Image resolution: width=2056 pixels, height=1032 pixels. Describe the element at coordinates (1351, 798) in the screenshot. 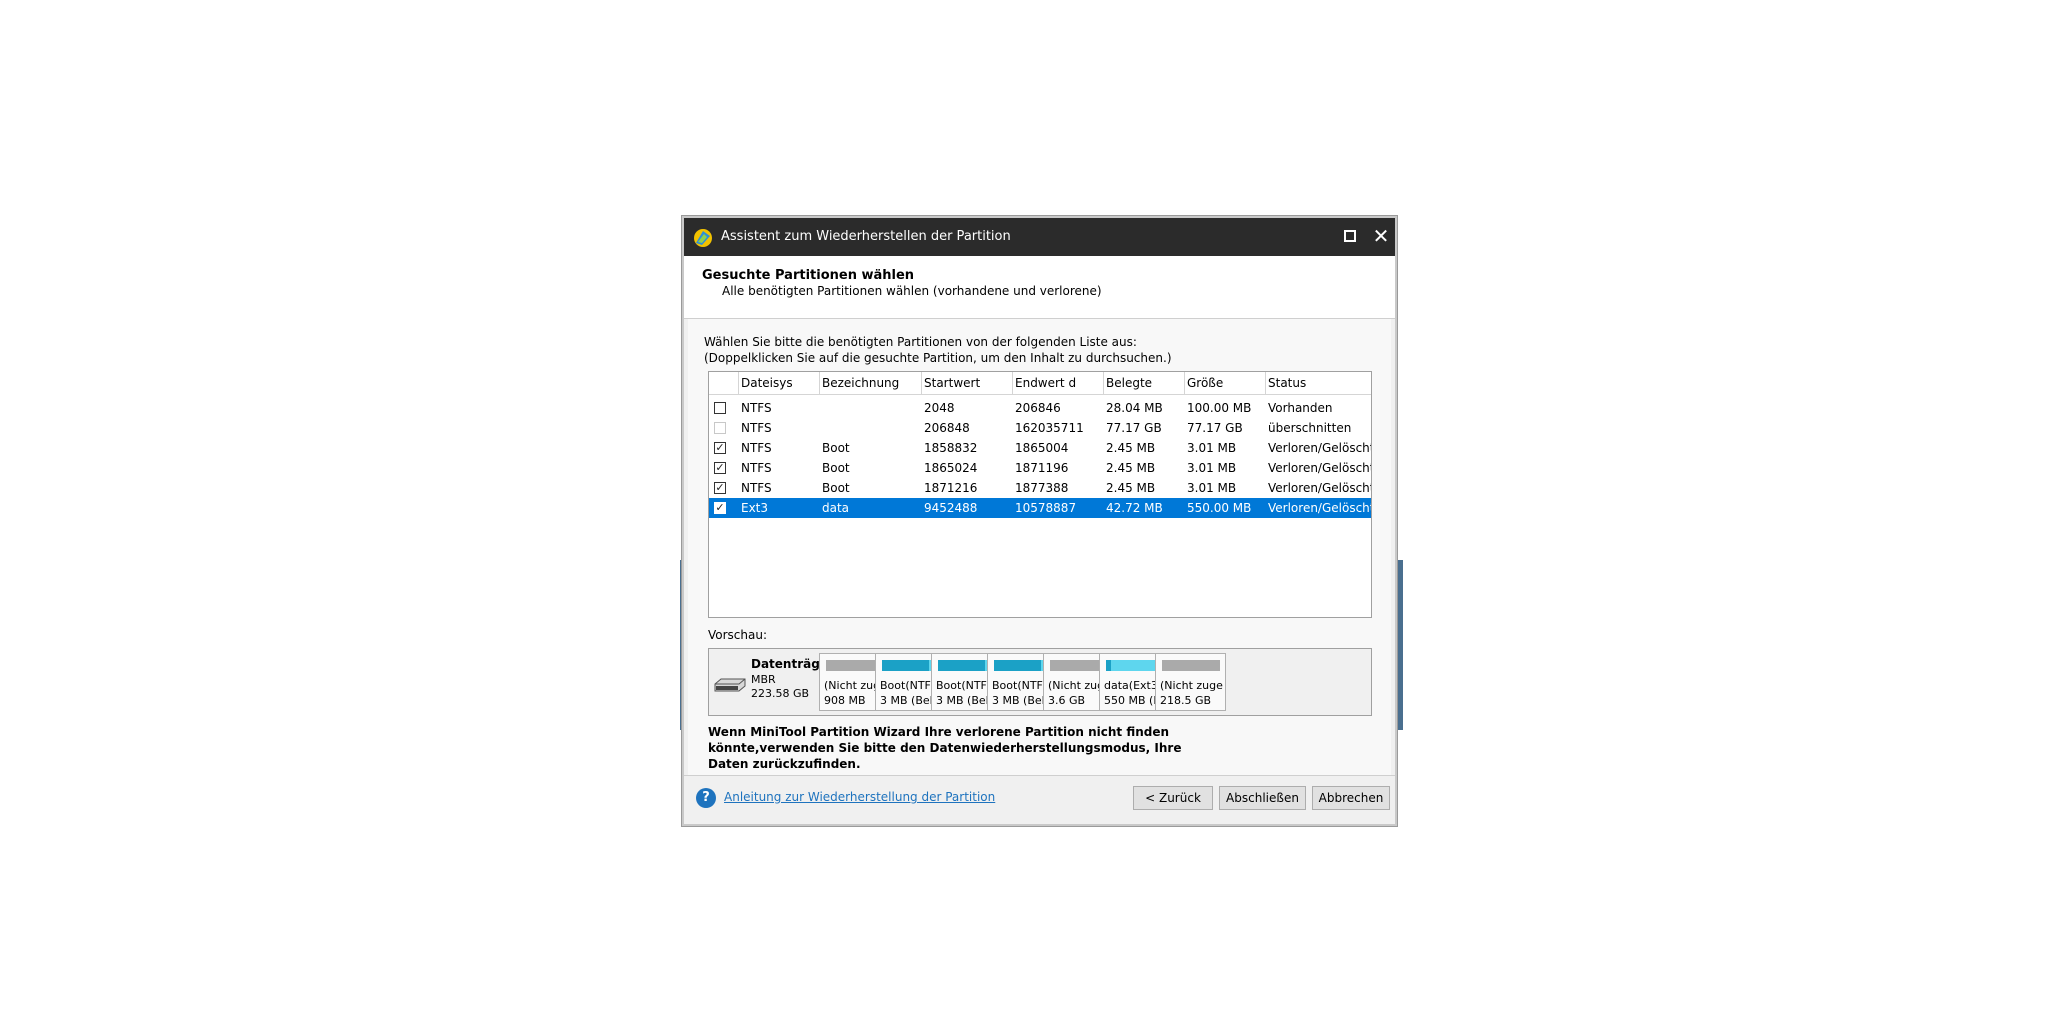

I see `cancel-button: Abbrechen` at that location.